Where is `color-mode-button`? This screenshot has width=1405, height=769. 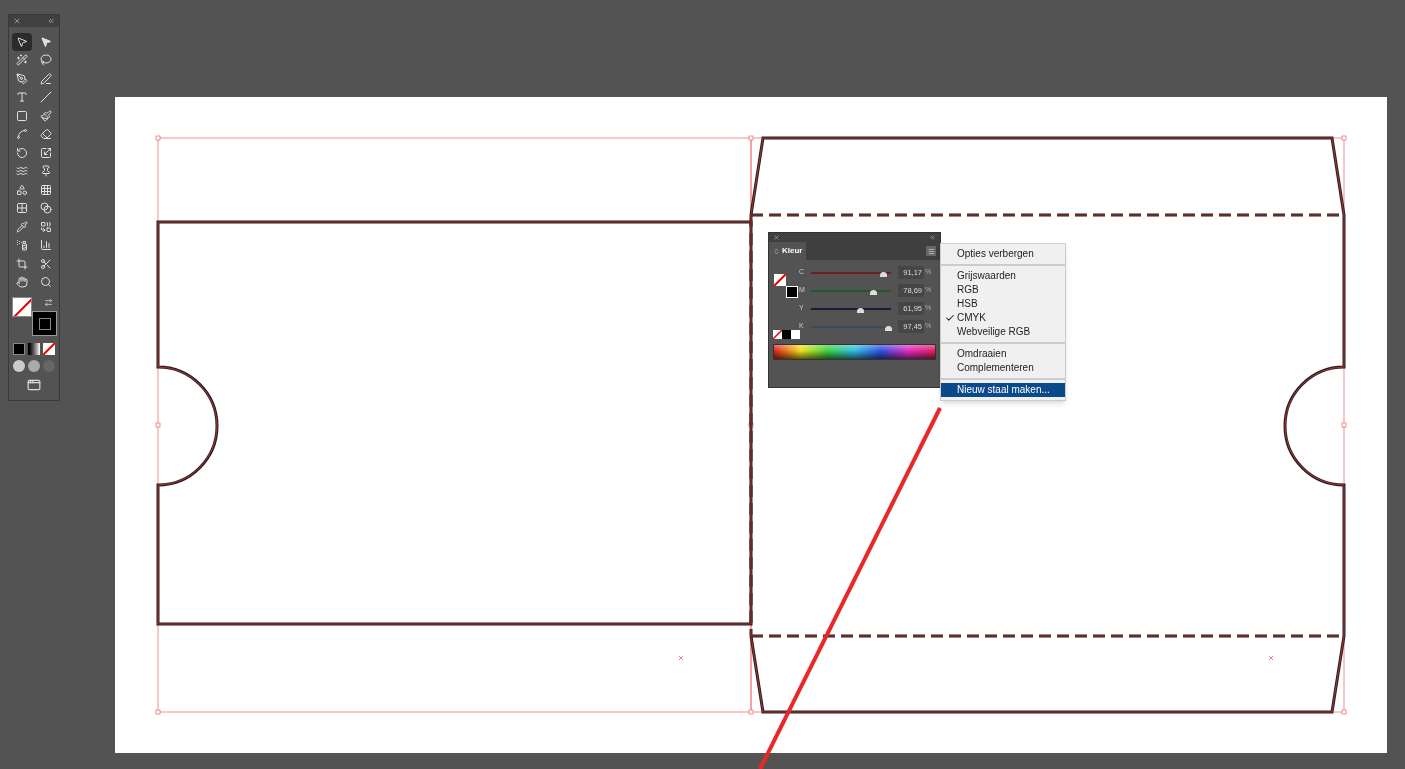 color-mode-button is located at coordinates (19, 349).